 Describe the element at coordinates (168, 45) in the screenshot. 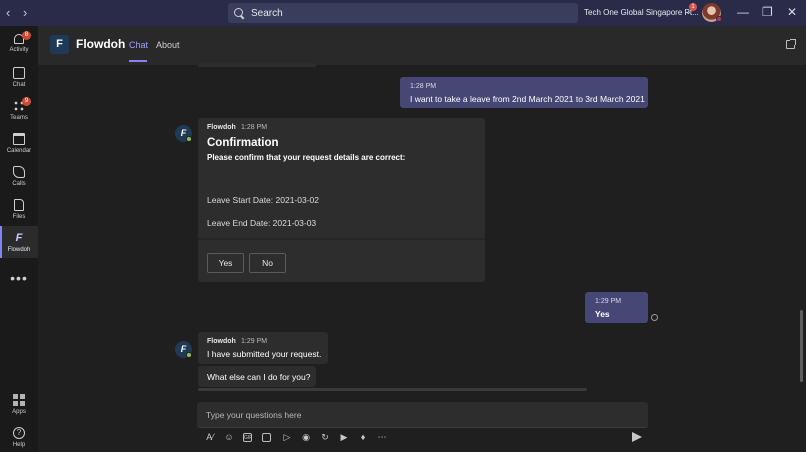

I see `tab-about: About` at that location.